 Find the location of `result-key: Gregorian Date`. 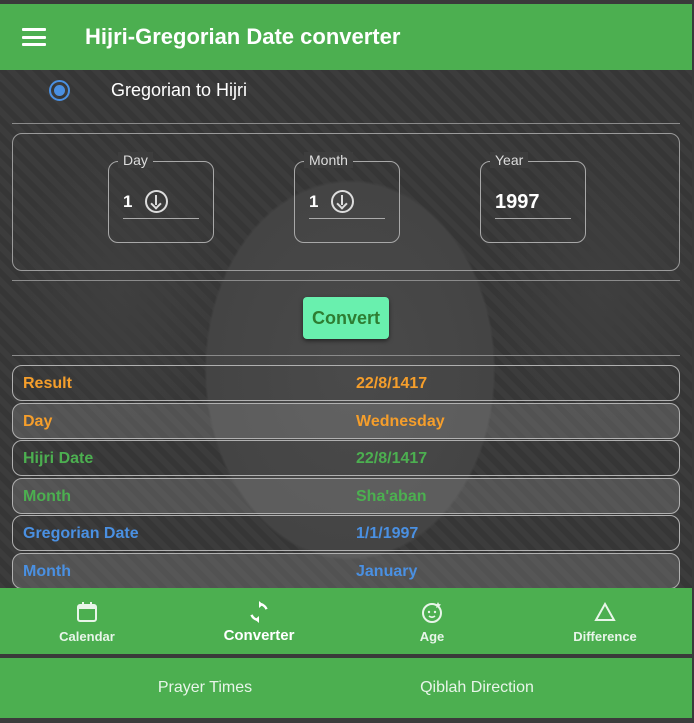

result-key: Gregorian Date is located at coordinates (81, 533).